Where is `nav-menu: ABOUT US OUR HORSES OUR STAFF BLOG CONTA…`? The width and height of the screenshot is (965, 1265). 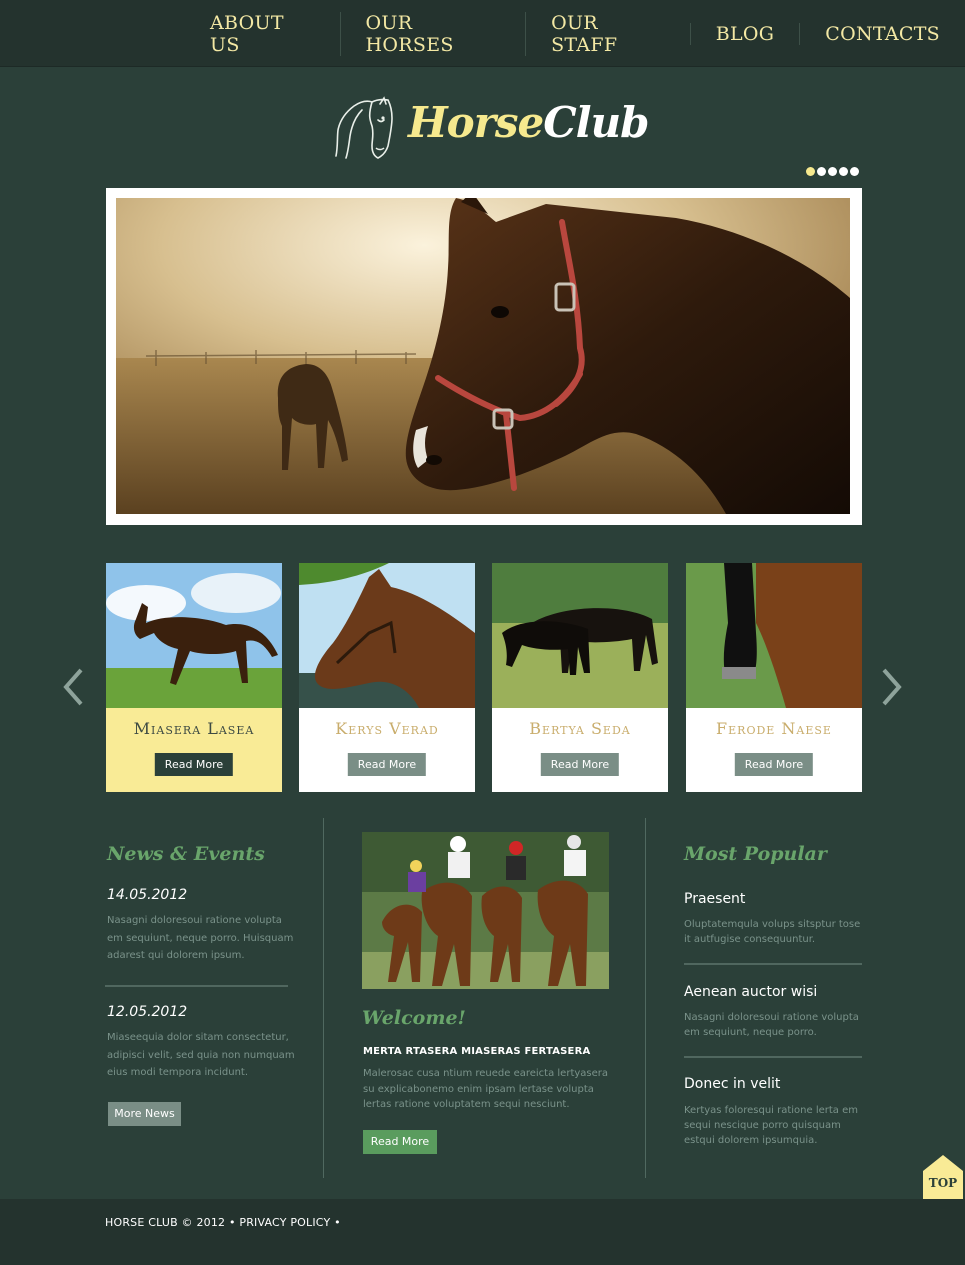 nav-menu: ABOUT US OUR HORSES OUR STAFF BLOG CONTA… is located at coordinates (575, 33).